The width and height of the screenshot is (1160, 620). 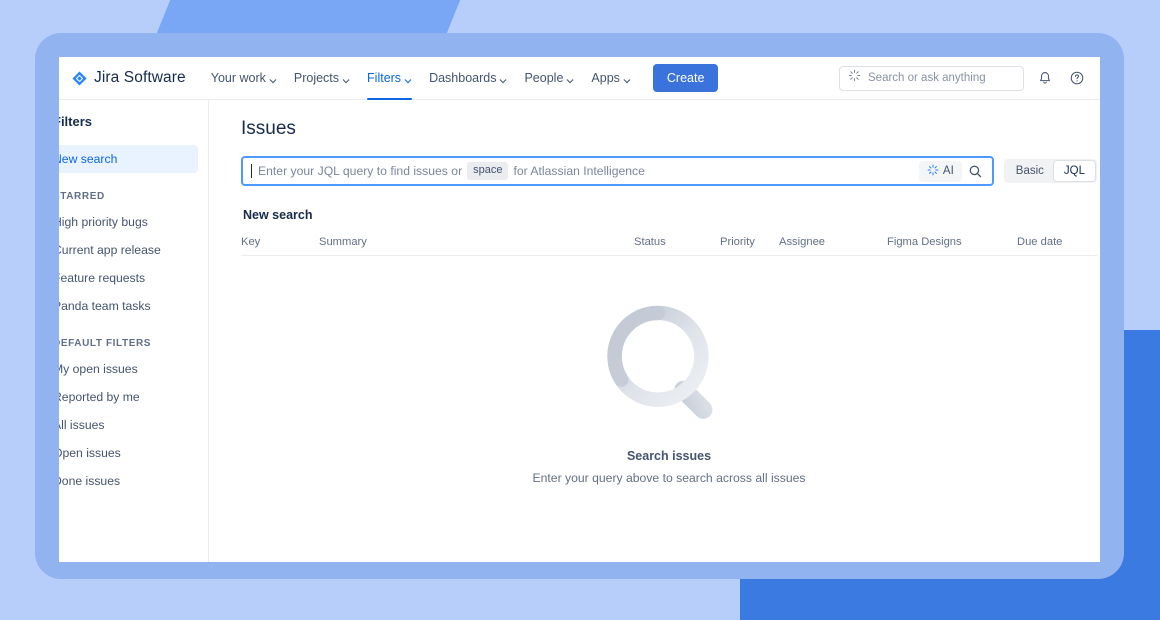 What do you see at coordinates (251, 171) in the screenshot?
I see `text-cursor` at bounding box center [251, 171].